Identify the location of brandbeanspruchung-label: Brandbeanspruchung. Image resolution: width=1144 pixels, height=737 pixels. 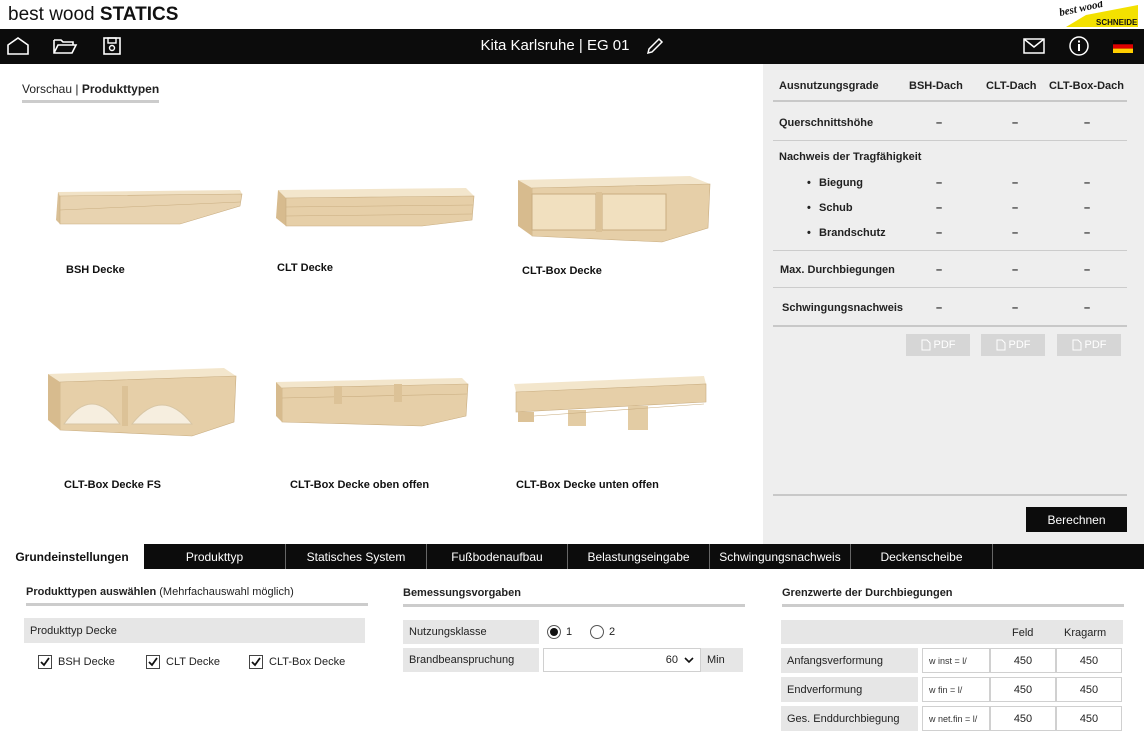
(471, 660).